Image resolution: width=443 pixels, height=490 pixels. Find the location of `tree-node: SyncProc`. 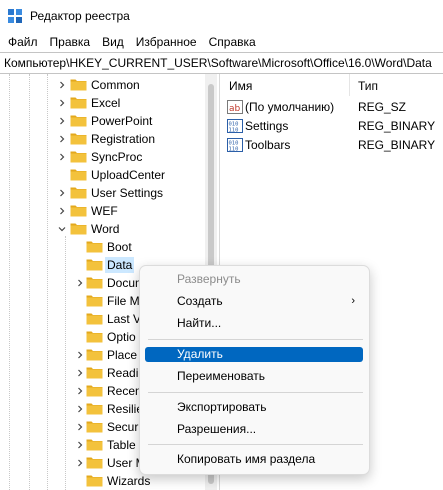

tree-node: SyncProc is located at coordinates (100, 157).